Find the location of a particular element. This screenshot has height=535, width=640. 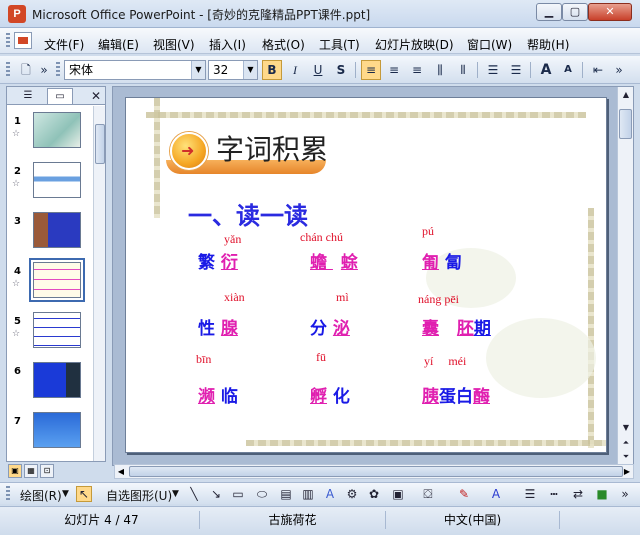

align-right-button: ≡ is located at coordinates (417, 70).